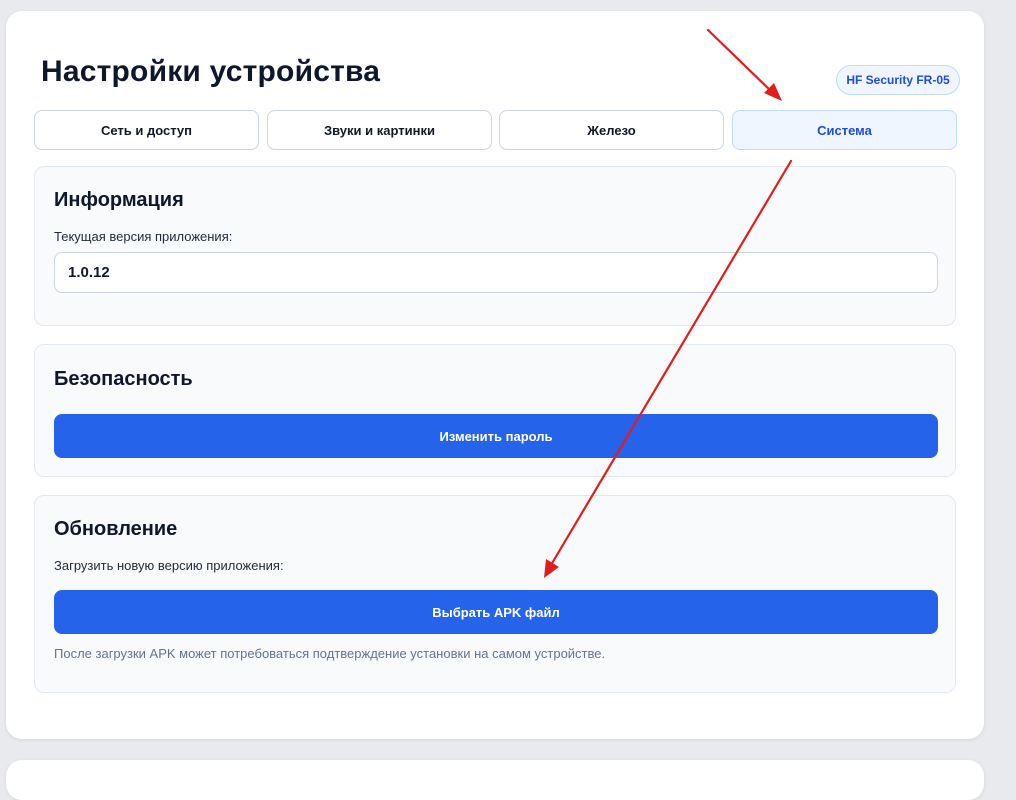 The image size is (1016, 800). I want to click on version-label: Текущая версия приложения:, so click(143, 236).